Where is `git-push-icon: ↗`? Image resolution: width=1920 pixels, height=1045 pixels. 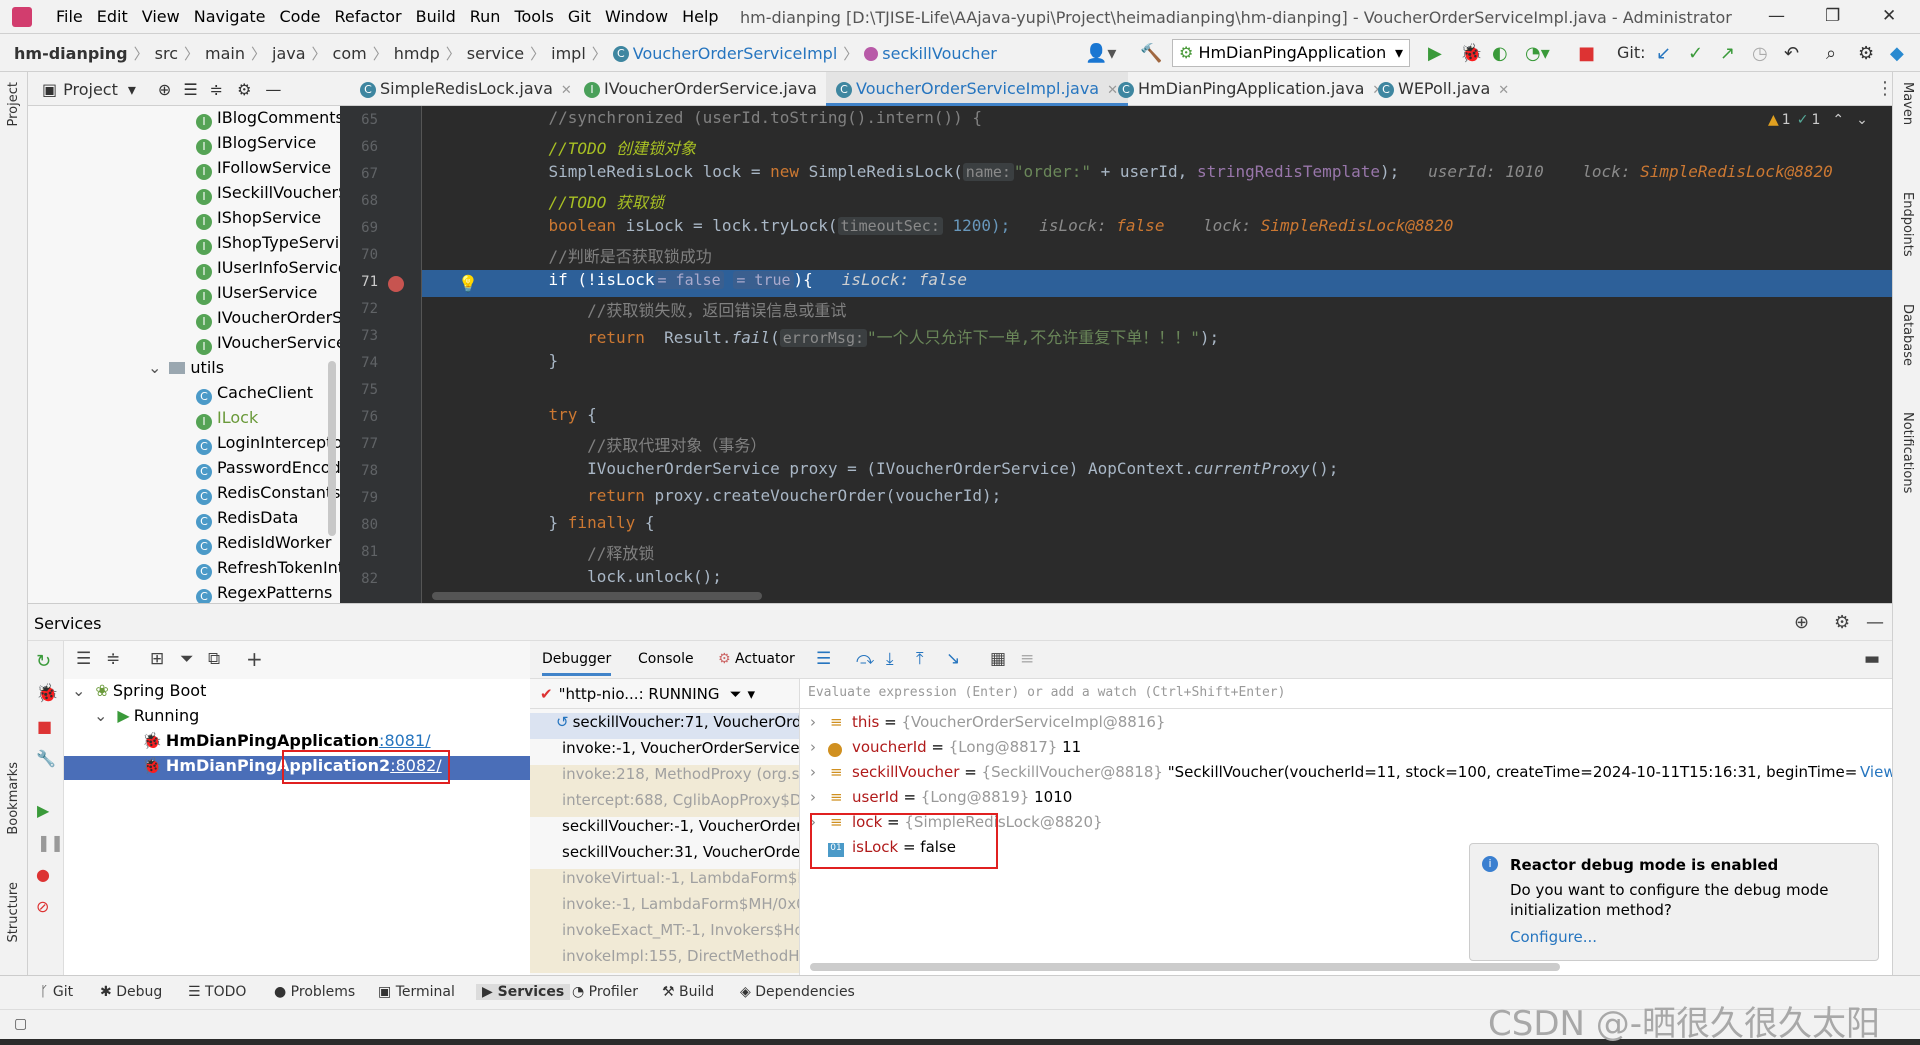
git-push-icon: ↗ is located at coordinates (1727, 53).